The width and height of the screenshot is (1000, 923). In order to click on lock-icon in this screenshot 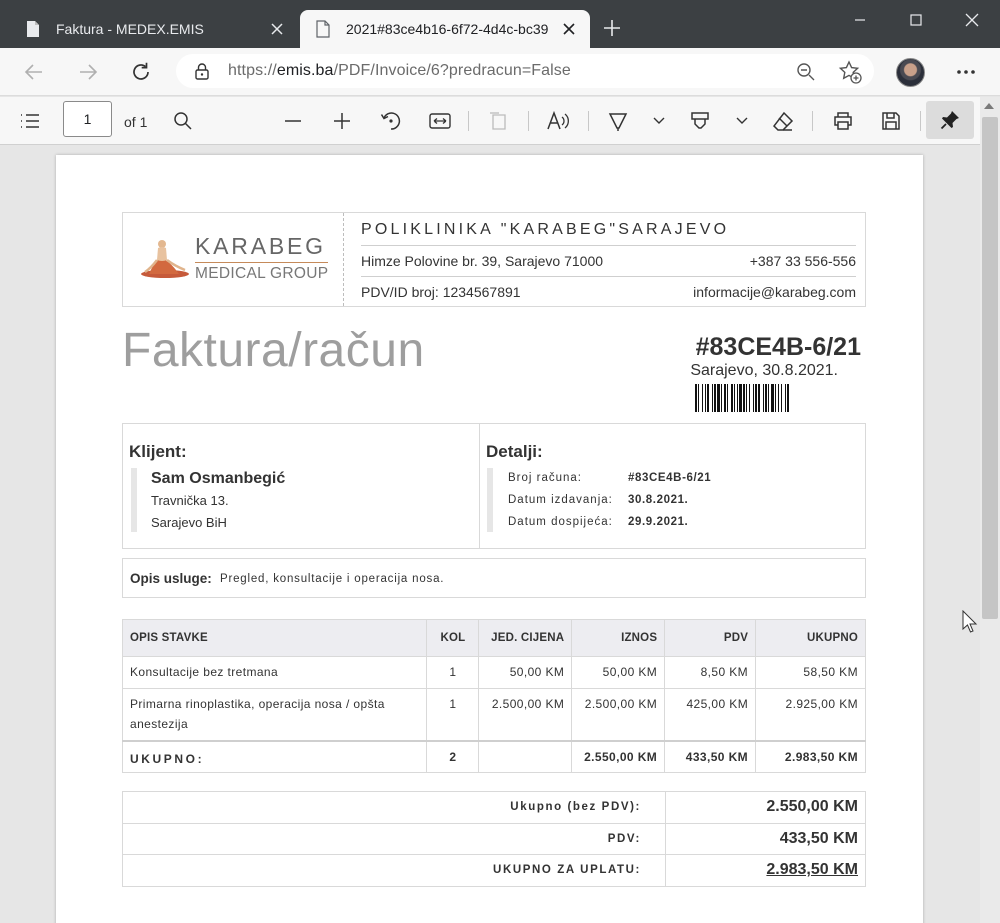, I will do `click(202, 71)`.